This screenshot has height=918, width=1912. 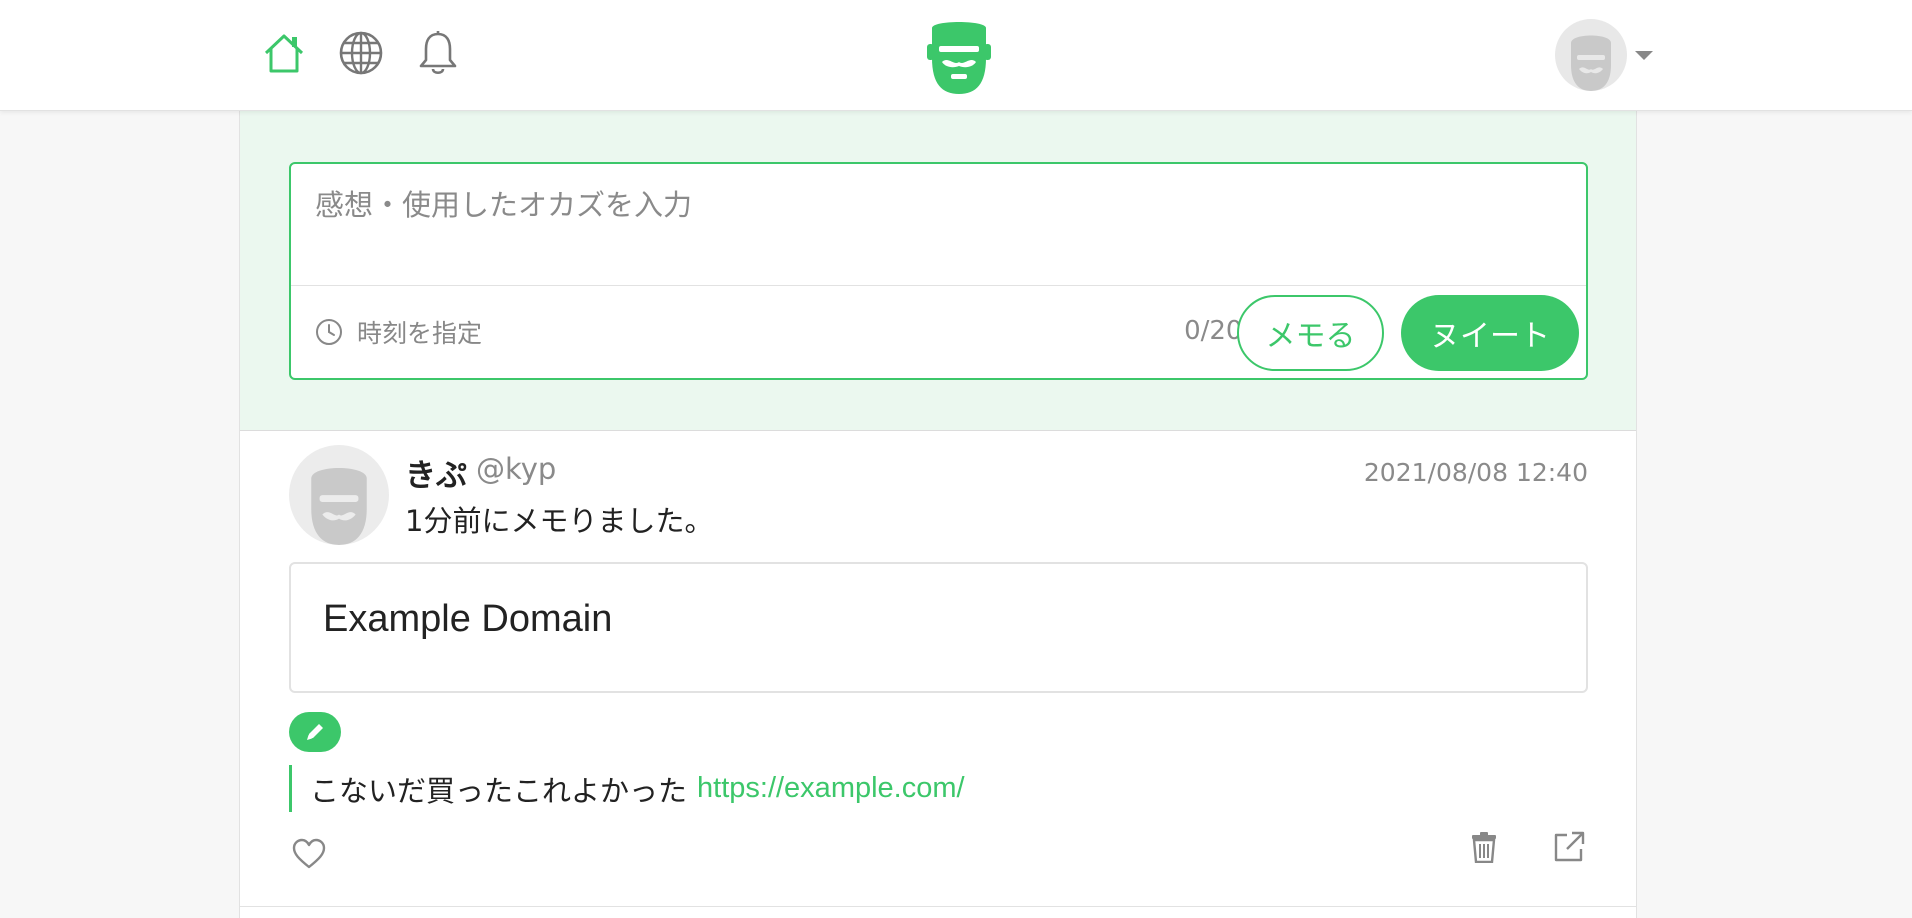 I want to click on trash-icon, so click(x=1484, y=847).